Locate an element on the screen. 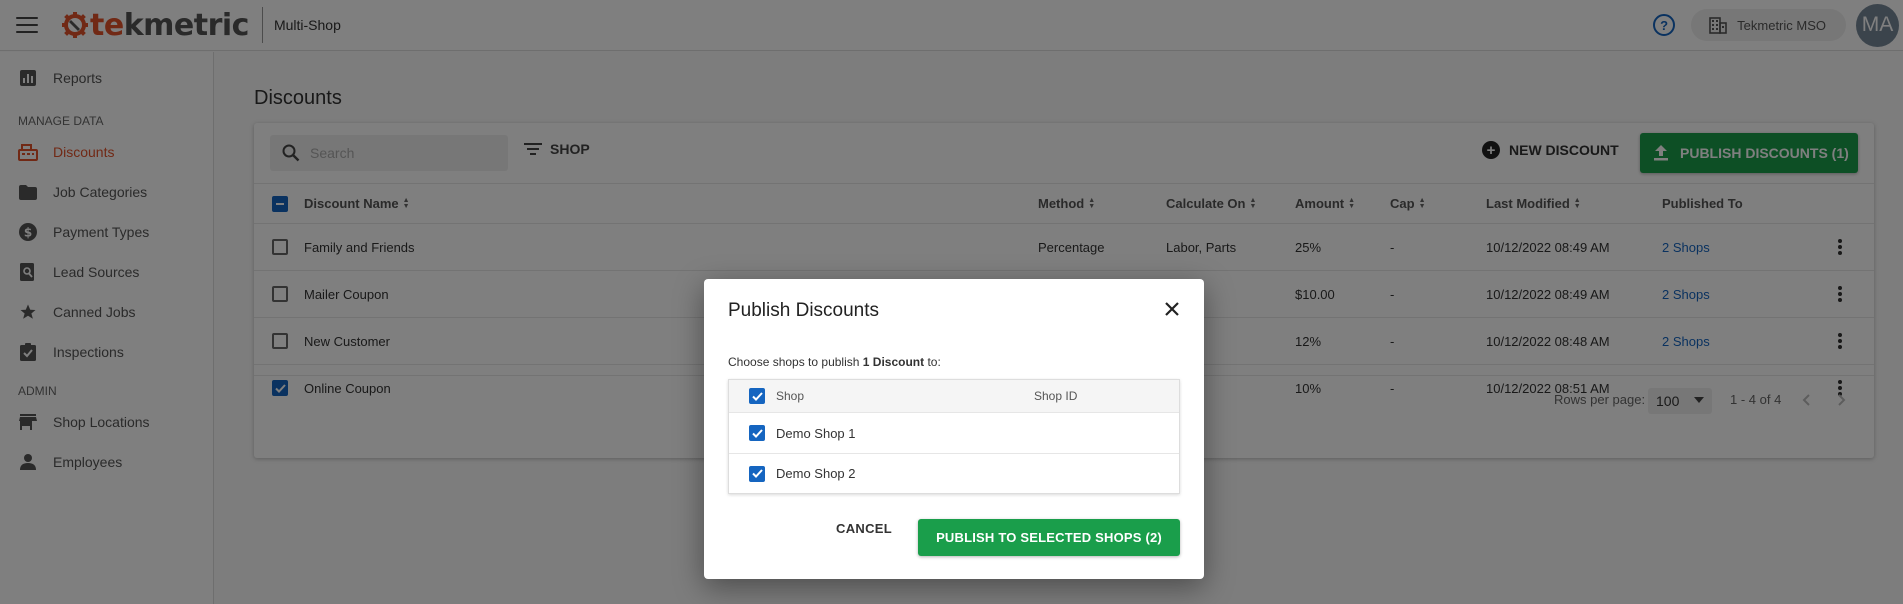 The height and width of the screenshot is (604, 1903). column-header-shop: Shop is located at coordinates (790, 396).